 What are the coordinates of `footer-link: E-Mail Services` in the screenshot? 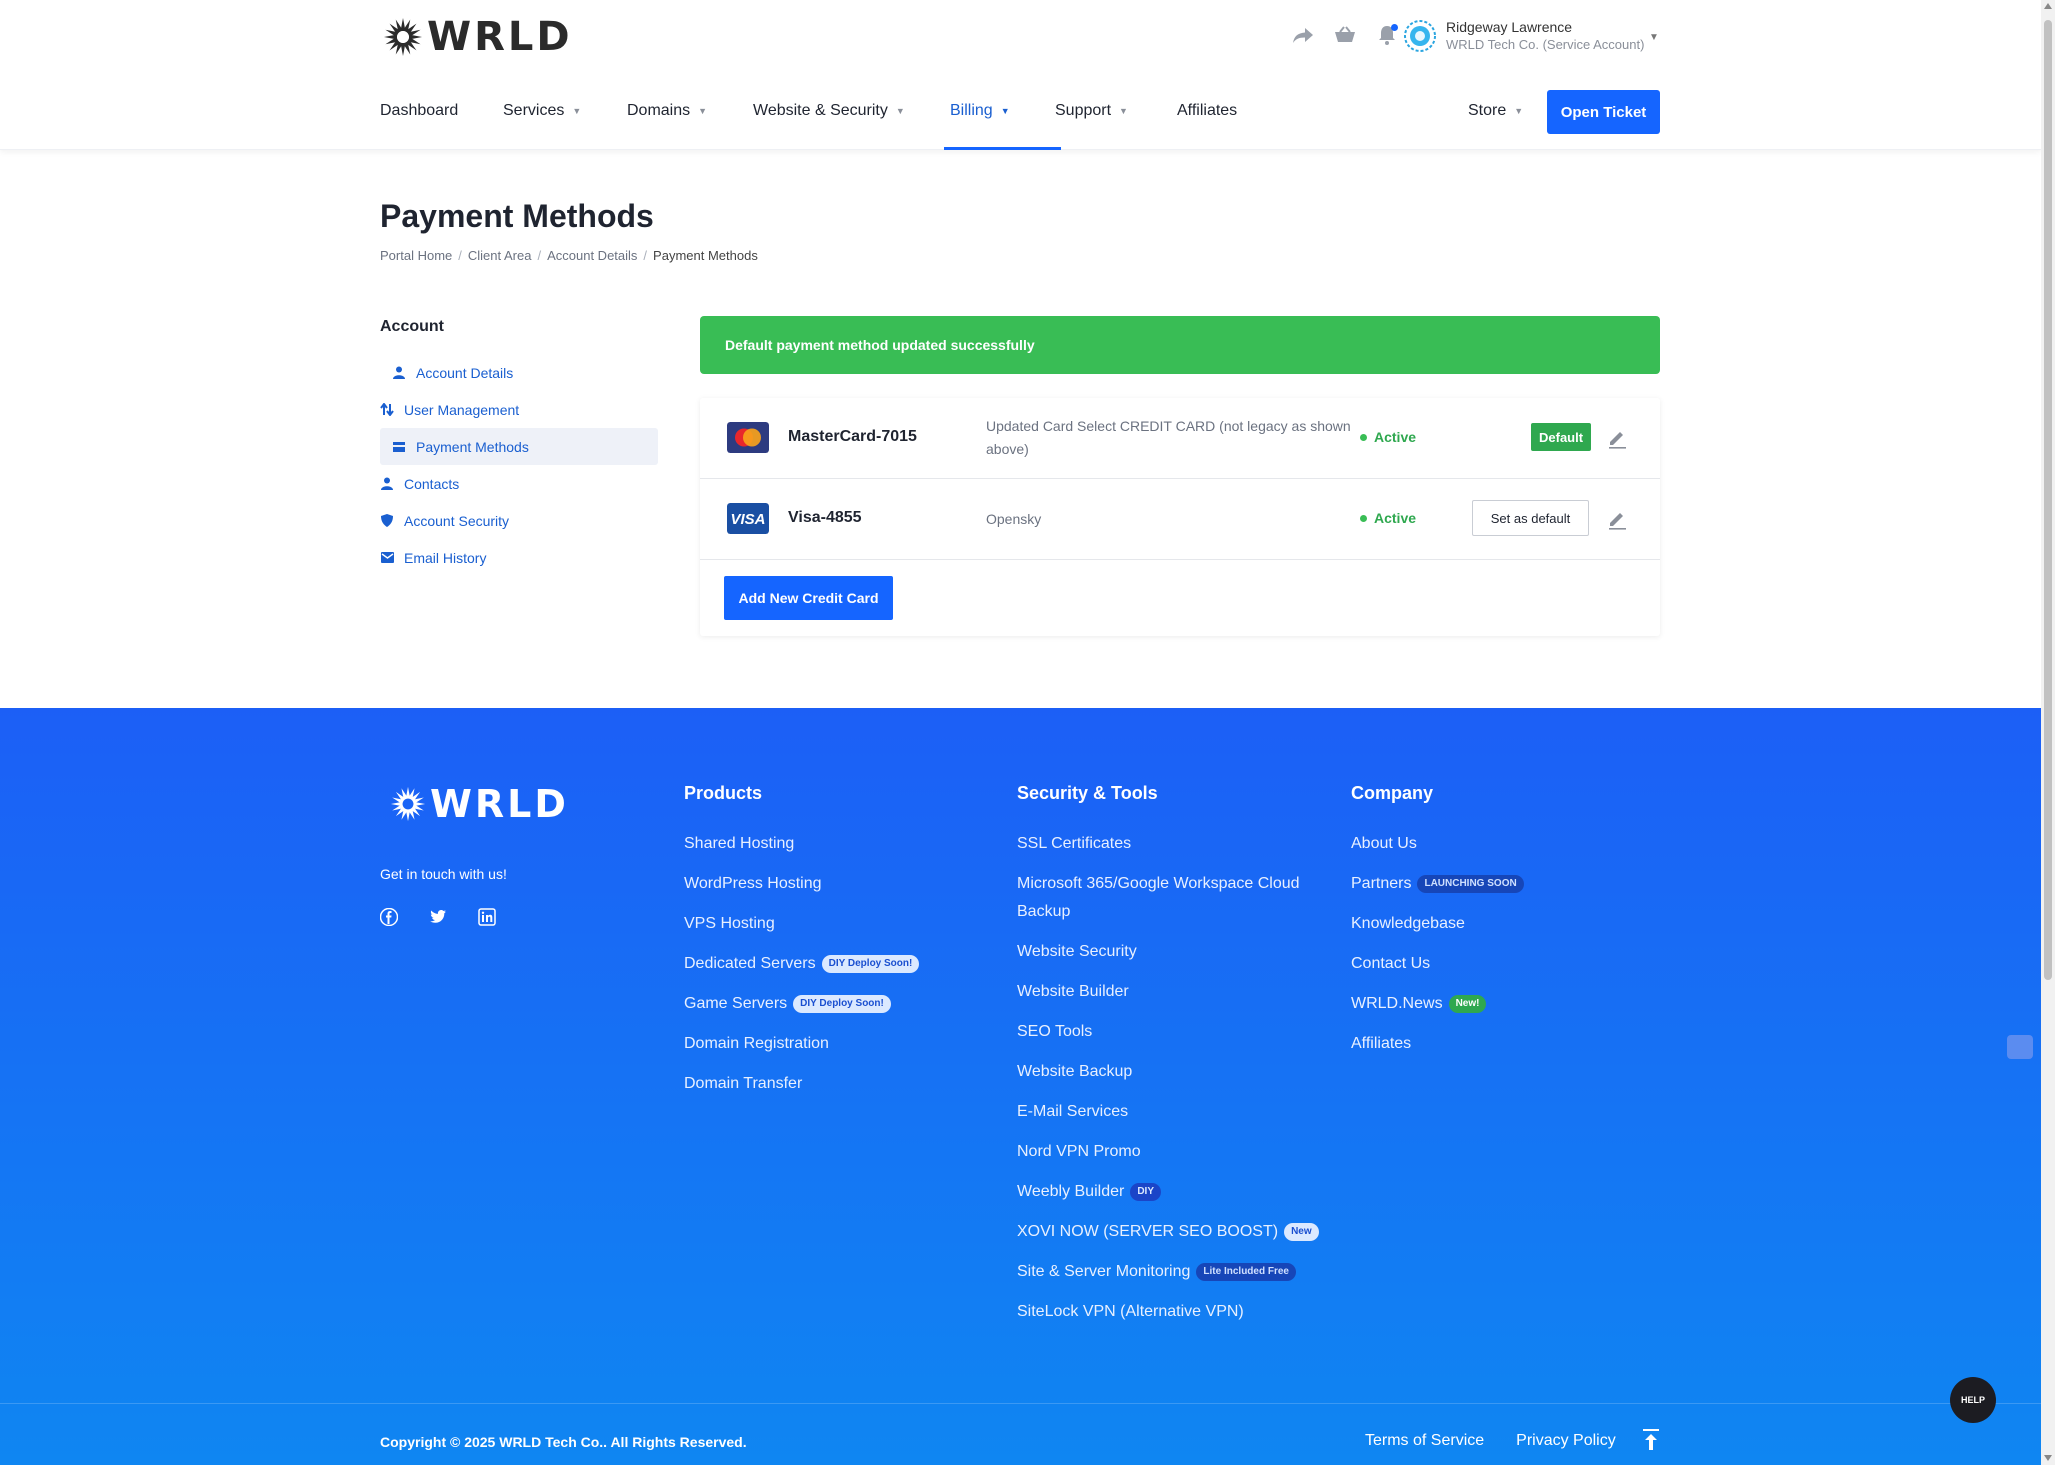 It's located at (1177, 1112).